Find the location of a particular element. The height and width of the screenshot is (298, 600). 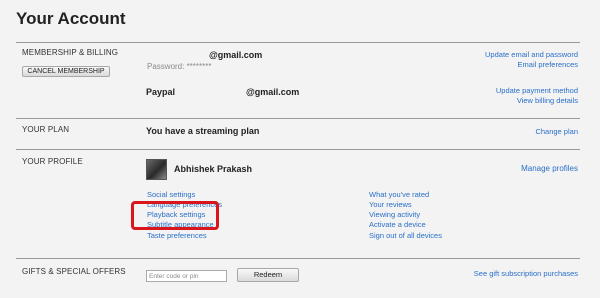

what-youve-rated-link: What you've rated is located at coordinates (399, 194).